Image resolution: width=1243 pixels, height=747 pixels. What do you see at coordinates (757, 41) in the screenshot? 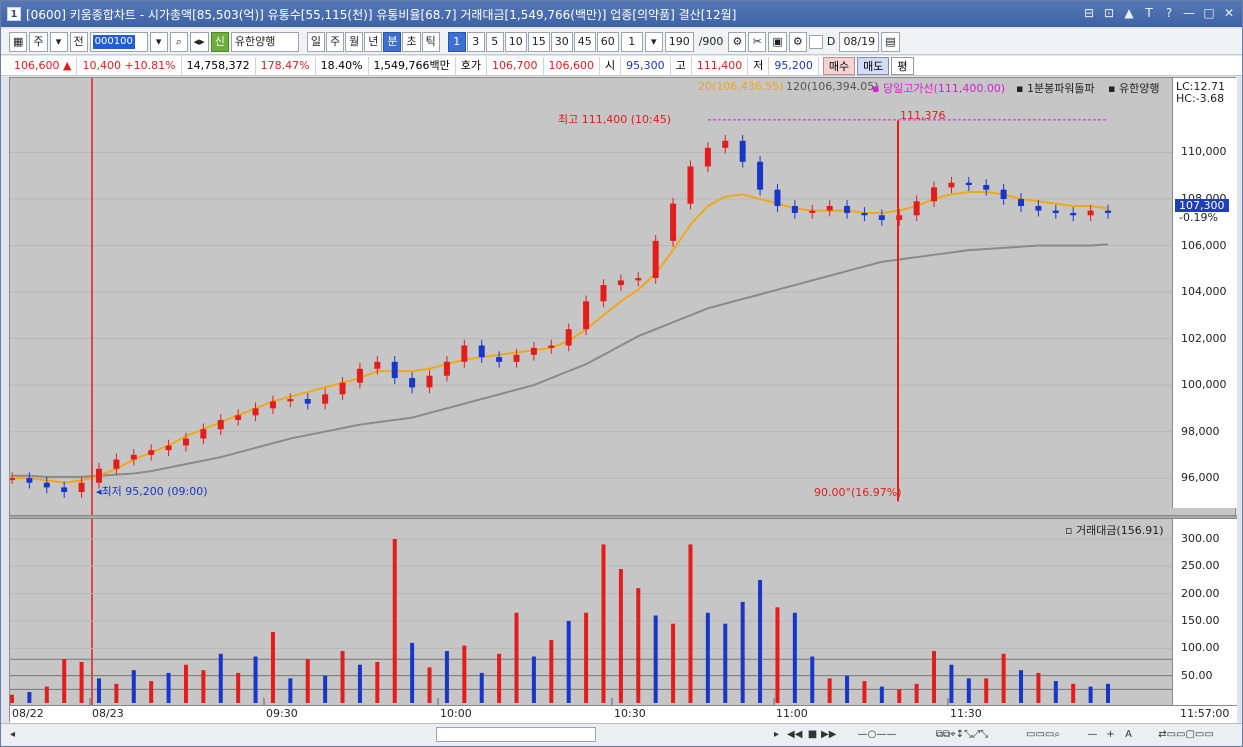
I see `tool-icon: ✂` at bounding box center [757, 41].